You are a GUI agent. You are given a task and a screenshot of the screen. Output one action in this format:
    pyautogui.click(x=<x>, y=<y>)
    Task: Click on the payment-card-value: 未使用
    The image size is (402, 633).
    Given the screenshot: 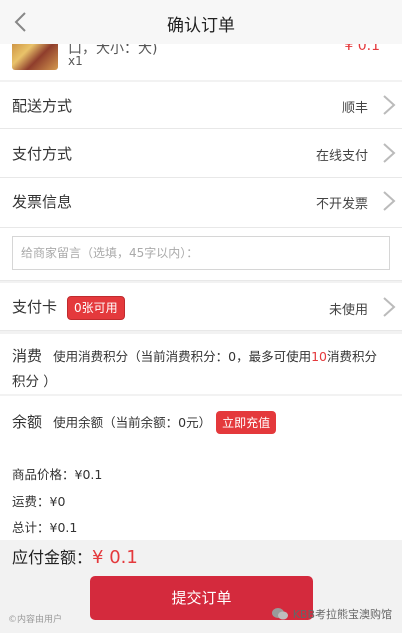 What is the action you would take?
    pyautogui.click(x=348, y=310)
    